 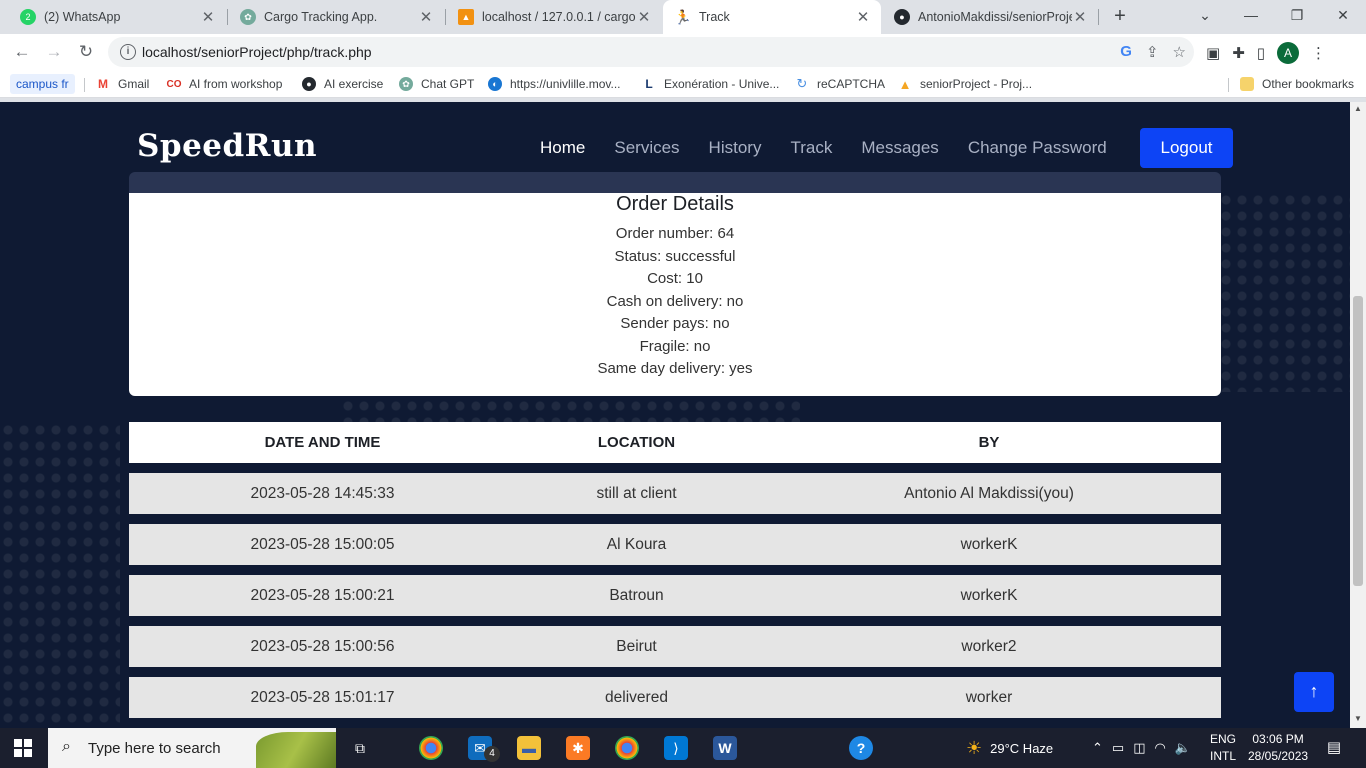 What do you see at coordinates (1278, 756) in the screenshot?
I see `clock-date: 28/05/2023` at bounding box center [1278, 756].